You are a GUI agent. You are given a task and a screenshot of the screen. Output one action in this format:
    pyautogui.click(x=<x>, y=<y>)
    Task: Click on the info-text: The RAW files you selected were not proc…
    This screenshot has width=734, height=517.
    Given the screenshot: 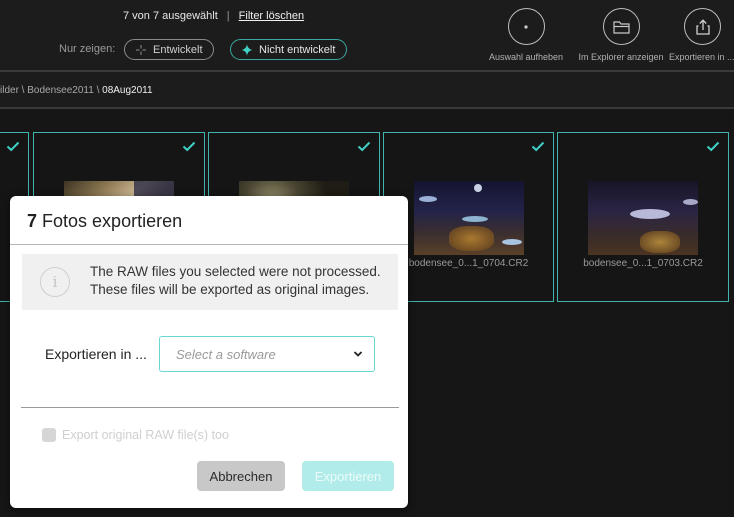 What is the action you would take?
    pyautogui.click(x=235, y=281)
    